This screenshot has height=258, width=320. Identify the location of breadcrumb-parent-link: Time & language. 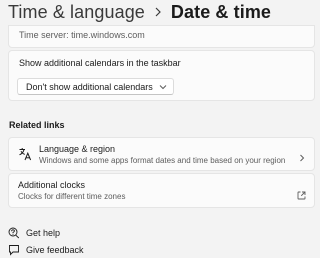
(76, 12).